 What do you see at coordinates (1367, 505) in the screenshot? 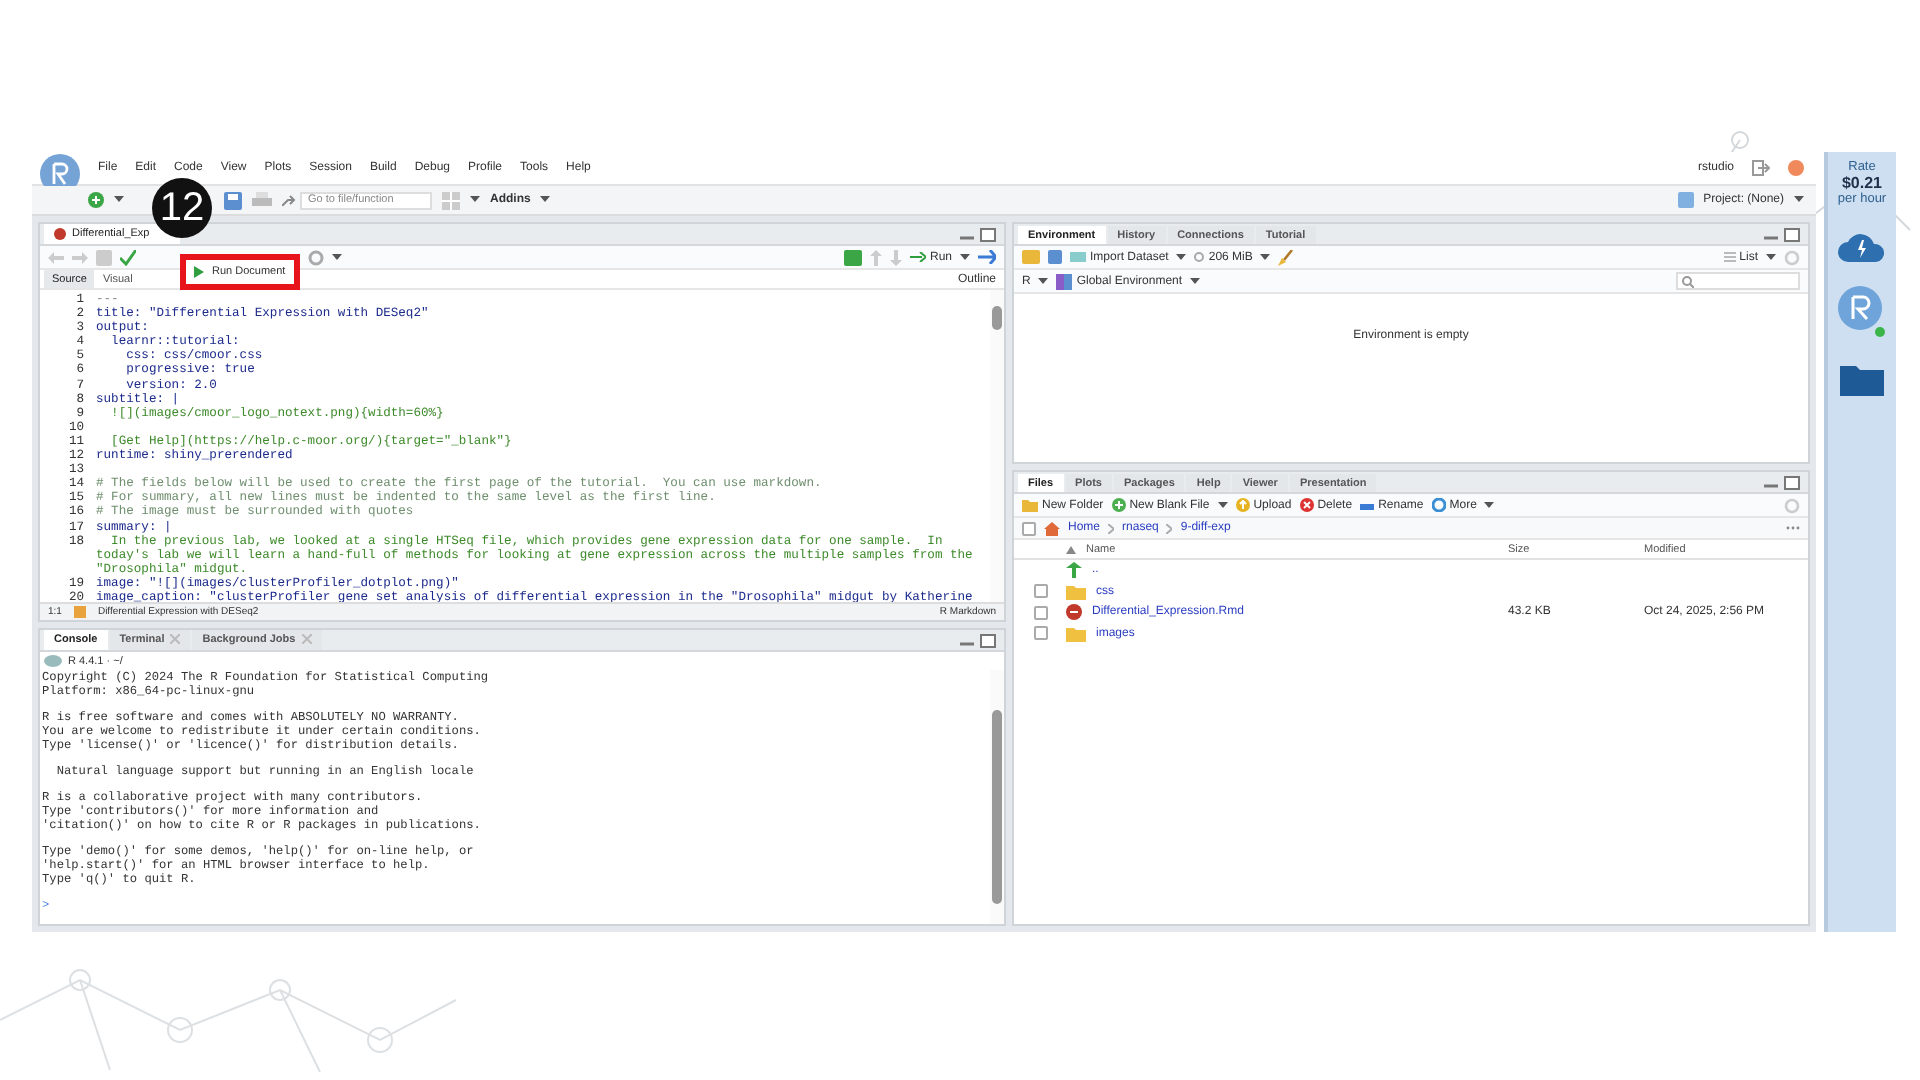
I see `rename-icon` at bounding box center [1367, 505].